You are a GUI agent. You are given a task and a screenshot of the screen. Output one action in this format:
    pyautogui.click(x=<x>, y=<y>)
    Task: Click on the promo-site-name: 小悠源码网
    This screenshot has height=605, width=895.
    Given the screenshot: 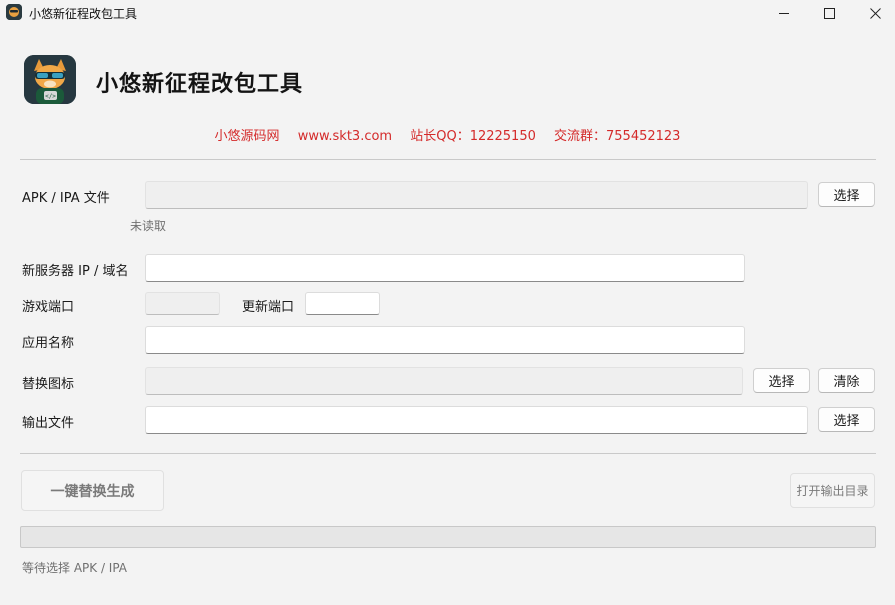 What is the action you would take?
    pyautogui.click(x=247, y=136)
    